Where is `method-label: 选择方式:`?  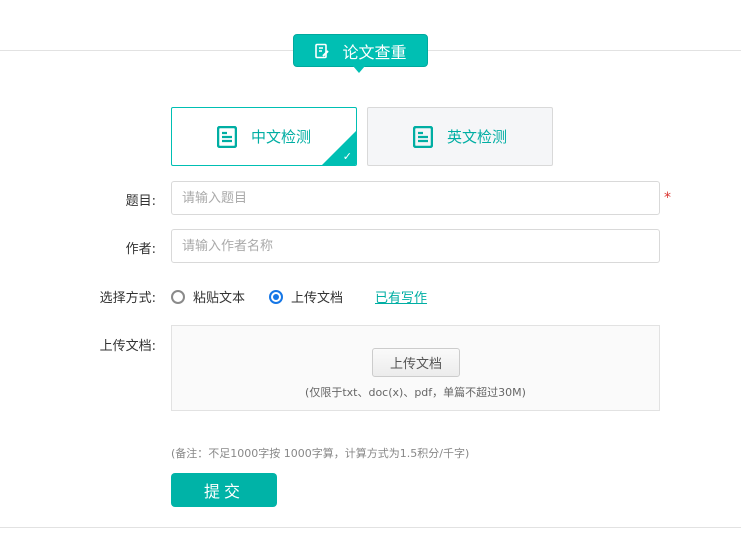
method-label: 选择方式: is located at coordinates (127, 298).